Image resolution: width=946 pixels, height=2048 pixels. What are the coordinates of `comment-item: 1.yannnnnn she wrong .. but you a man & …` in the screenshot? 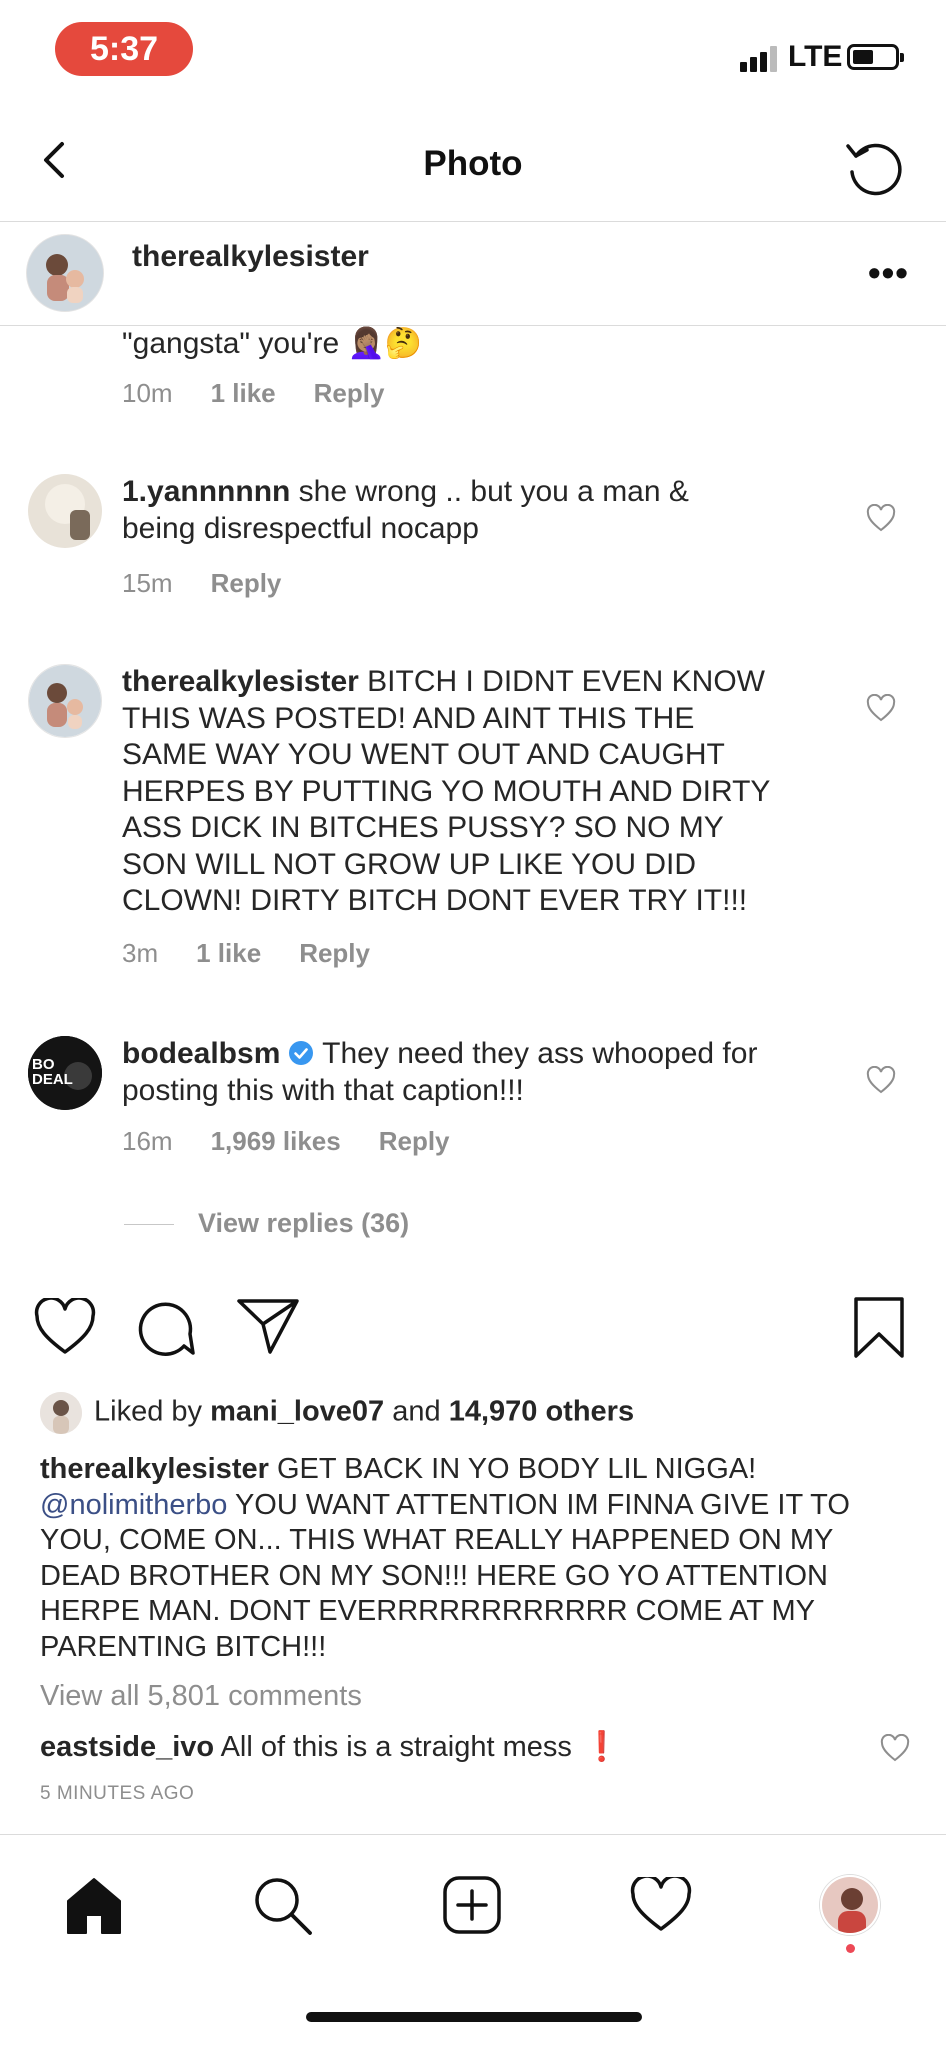 It's located at (473, 540).